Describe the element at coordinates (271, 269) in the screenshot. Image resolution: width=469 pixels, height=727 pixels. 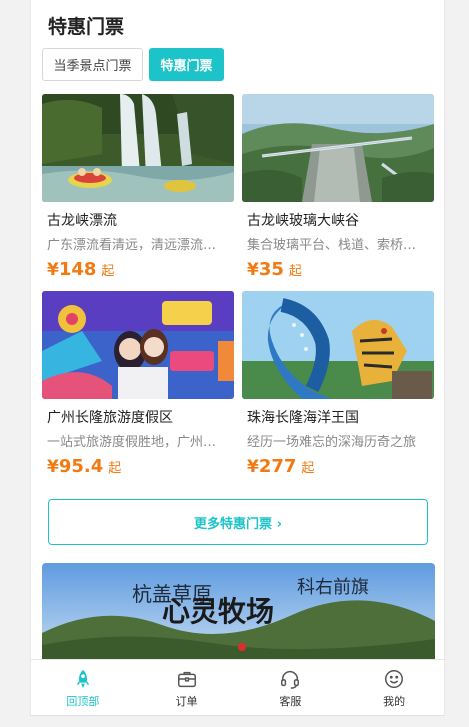
I see `price-value: 35` at that location.